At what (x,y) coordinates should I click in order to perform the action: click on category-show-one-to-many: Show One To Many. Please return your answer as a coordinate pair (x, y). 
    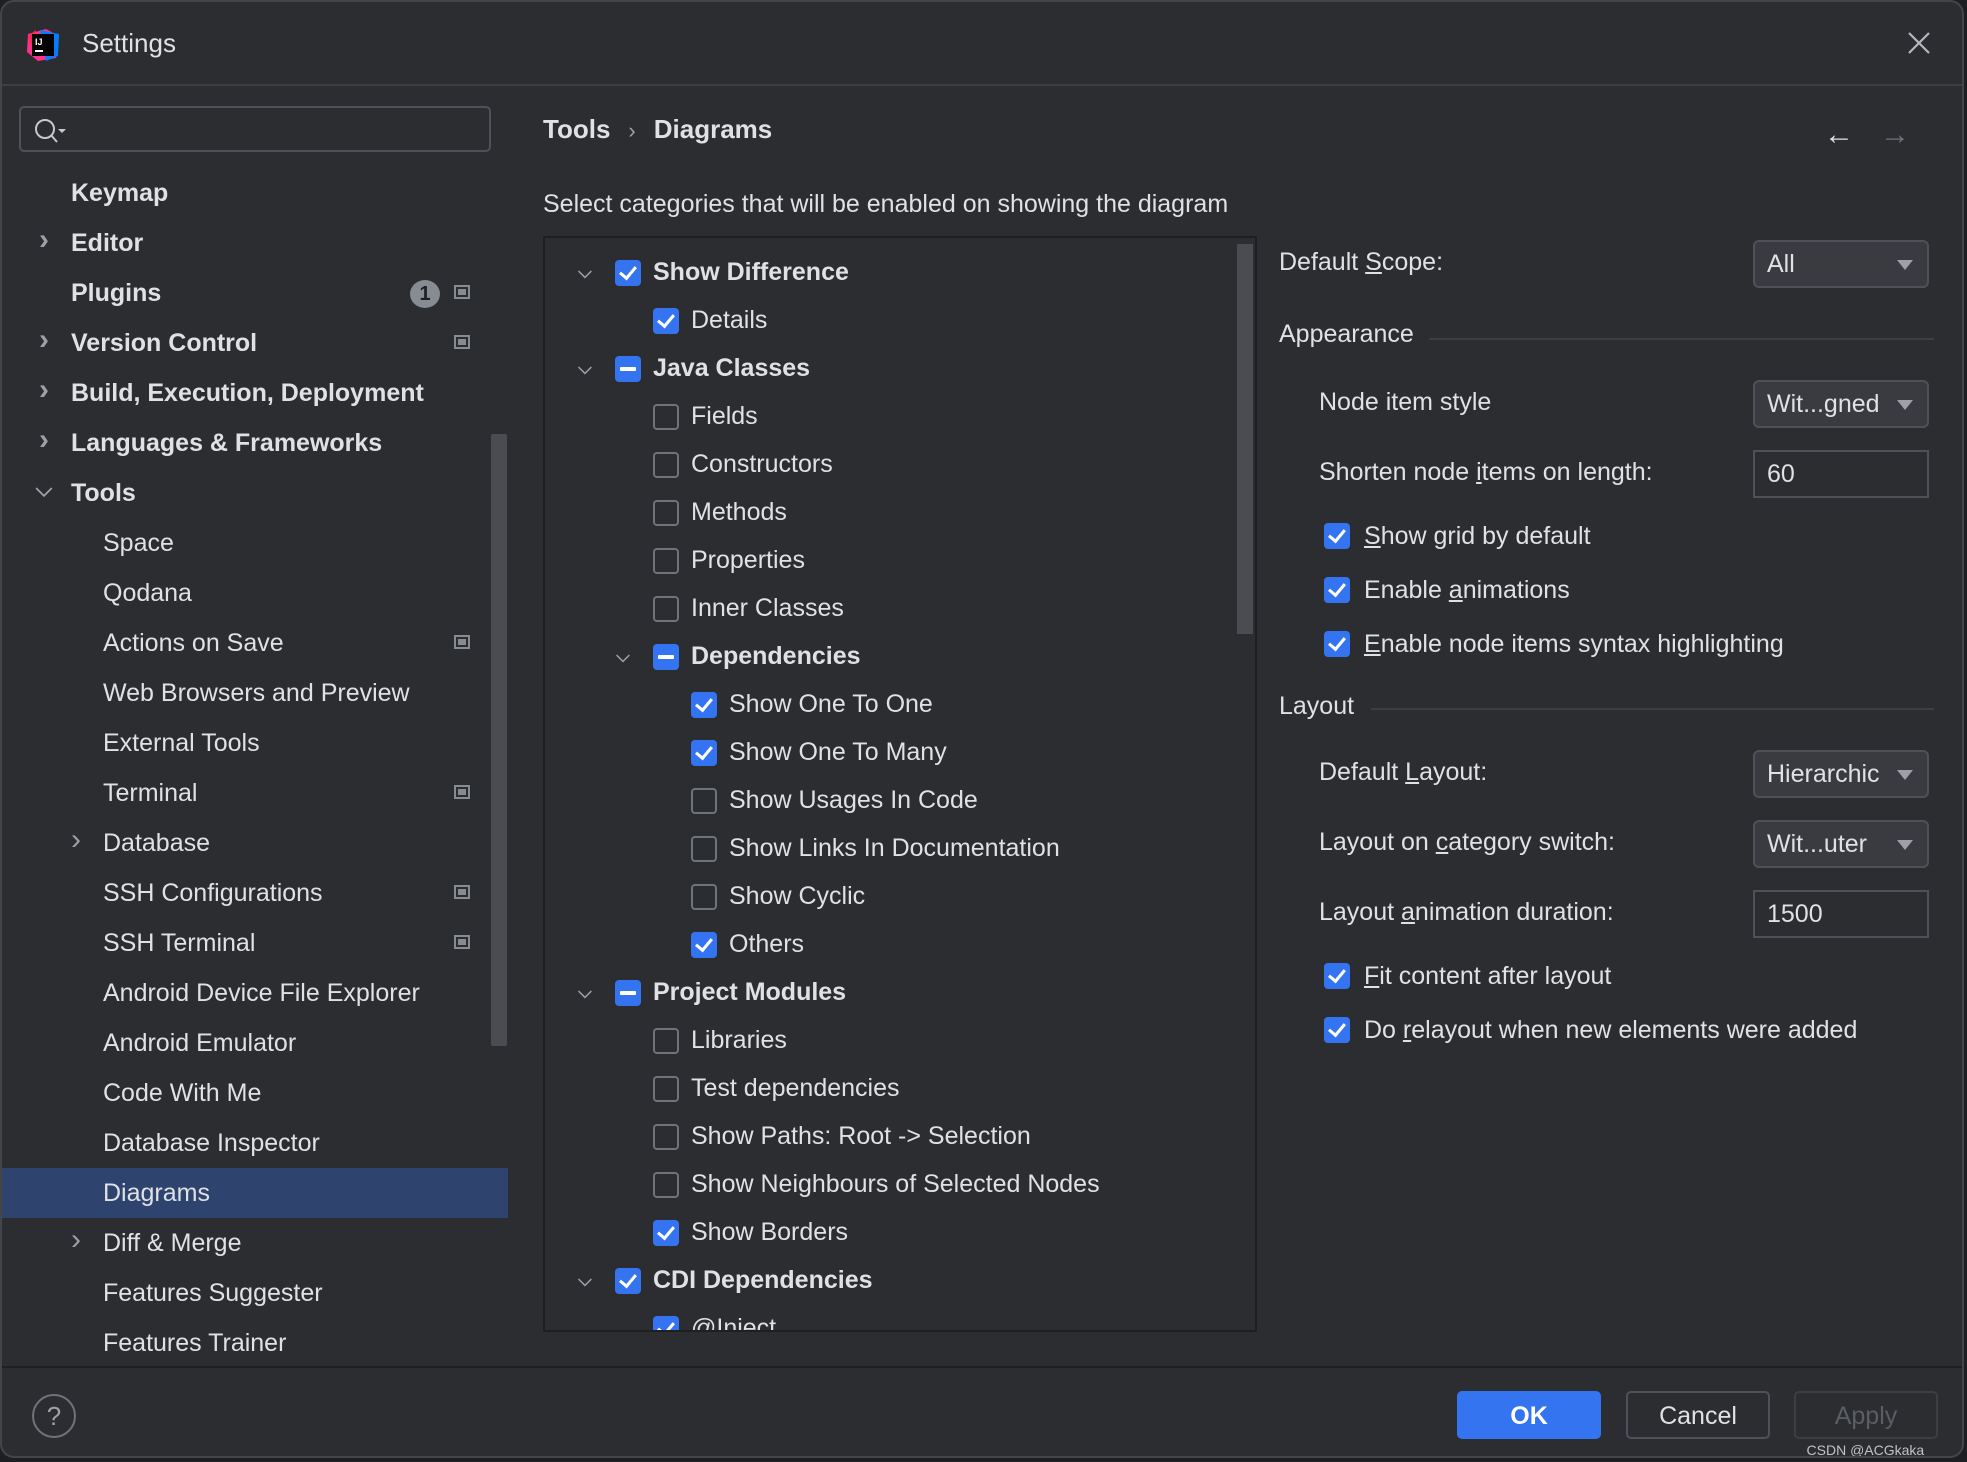
    Looking at the image, I should click on (890, 752).